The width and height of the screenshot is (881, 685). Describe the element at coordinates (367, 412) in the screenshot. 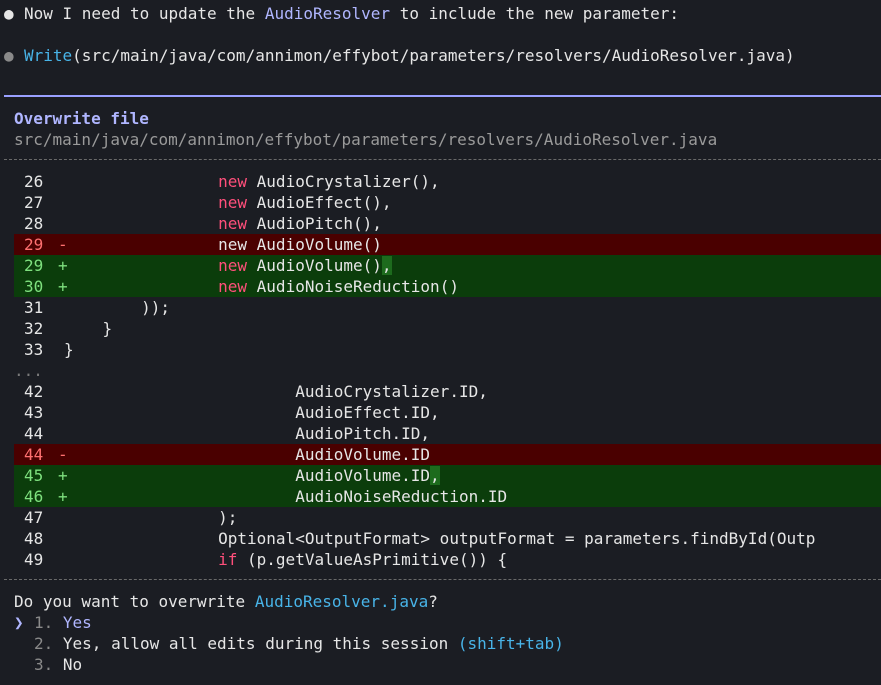

I see `code-text: AudioEffect.ID,` at that location.